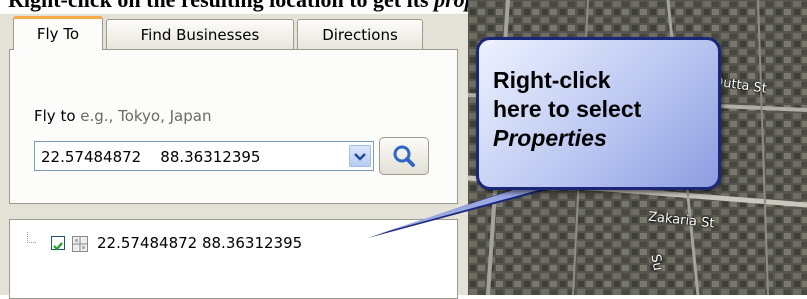 The width and height of the screenshot is (807, 299). Describe the element at coordinates (58, 33) in the screenshot. I see `tab-fly-to: Fly To` at that location.